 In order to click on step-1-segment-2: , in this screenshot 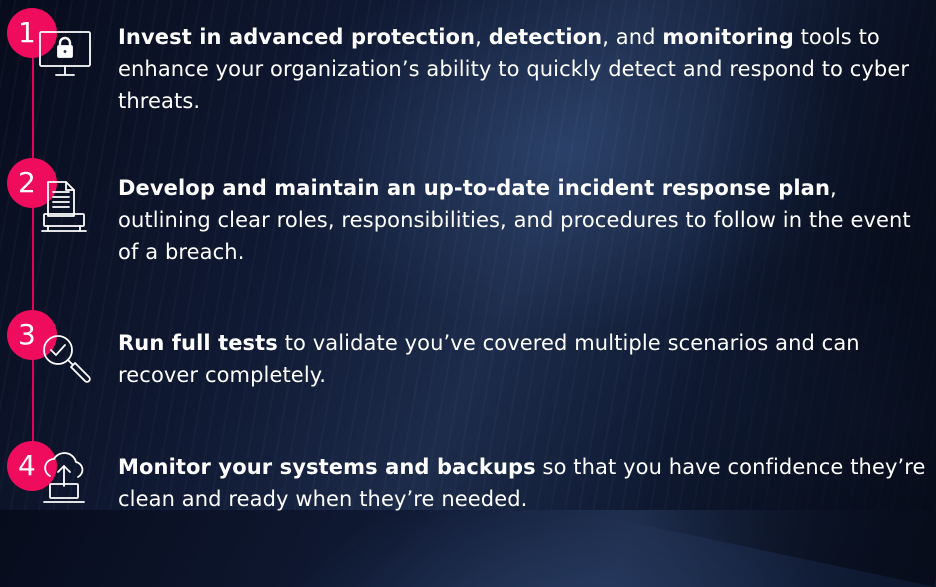, I will do `click(482, 37)`.